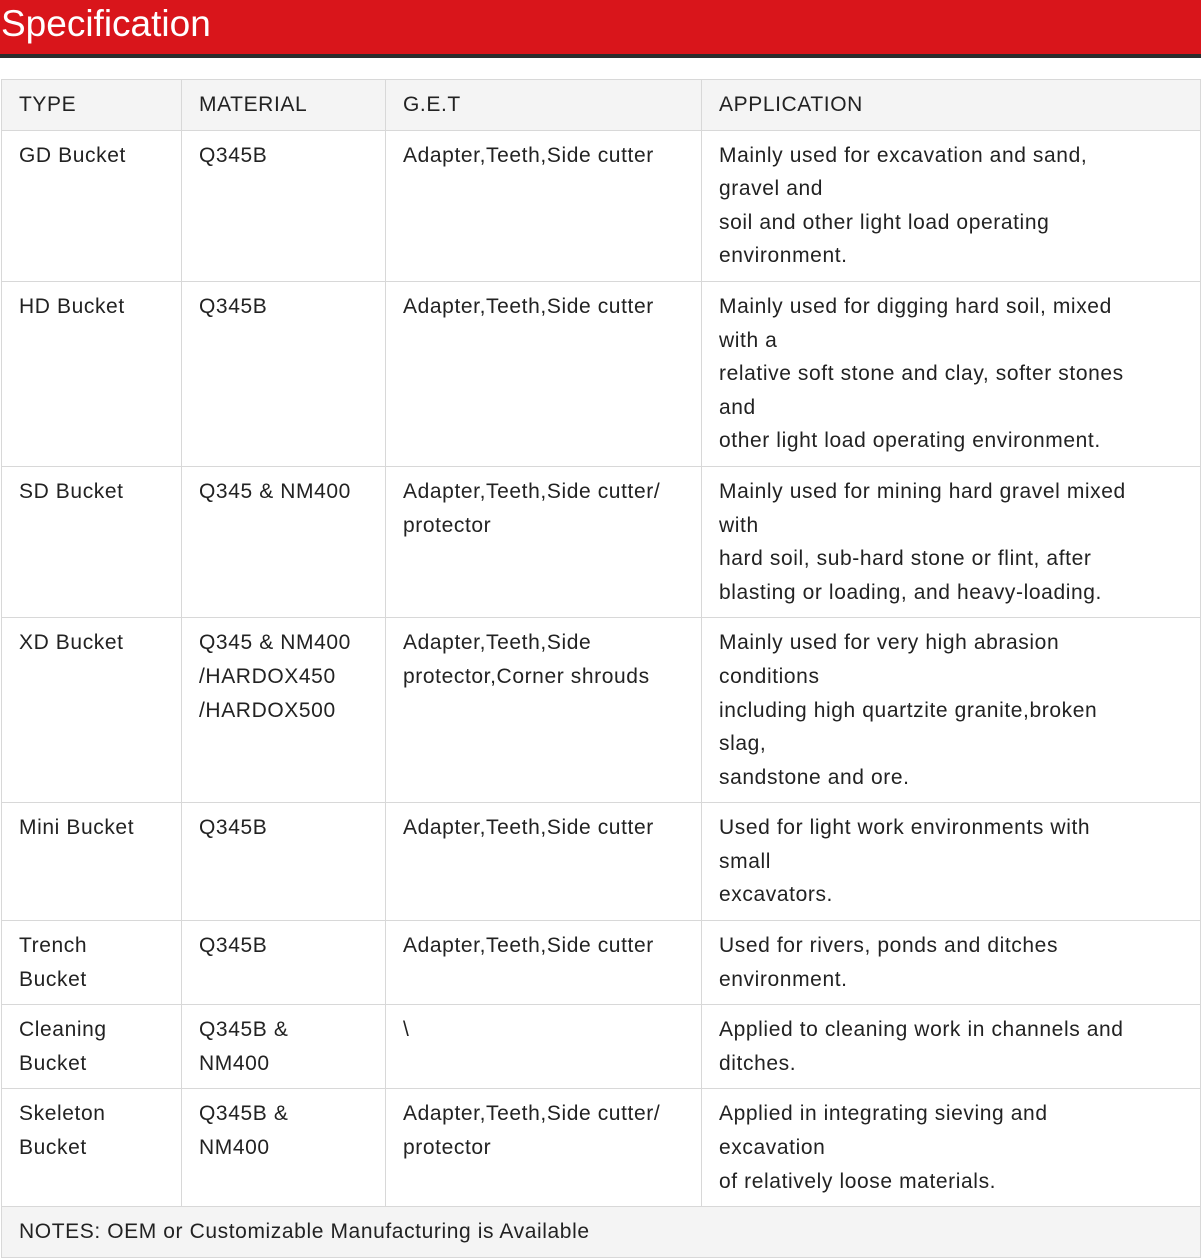 Image resolution: width=1201 pixels, height=1258 pixels. What do you see at coordinates (53, 946) in the screenshot?
I see `cell-type-line: Trench` at bounding box center [53, 946].